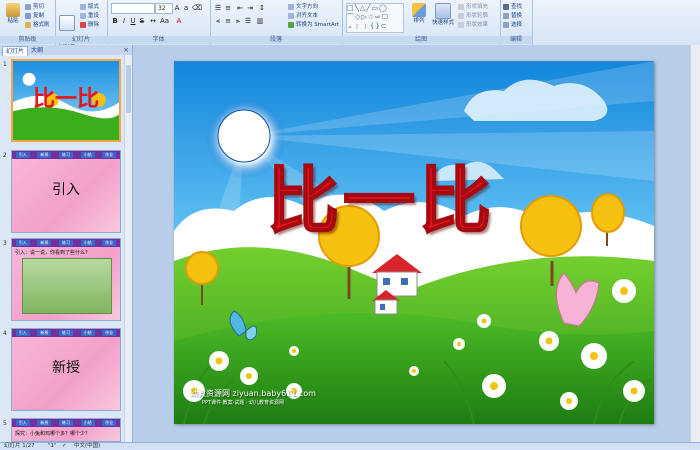 The width and height of the screenshot is (700, 450). I want to click on align-left-icon: ⫷, so click(218, 21).